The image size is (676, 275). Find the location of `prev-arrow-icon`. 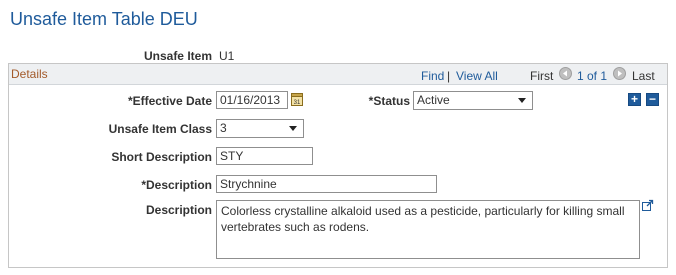

prev-arrow-icon is located at coordinates (565, 73).